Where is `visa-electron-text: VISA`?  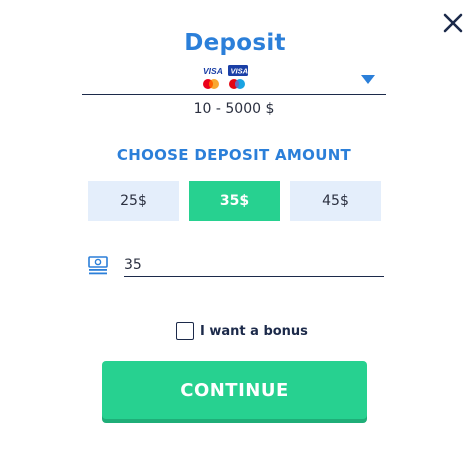 visa-electron-text: VISA is located at coordinates (240, 71).